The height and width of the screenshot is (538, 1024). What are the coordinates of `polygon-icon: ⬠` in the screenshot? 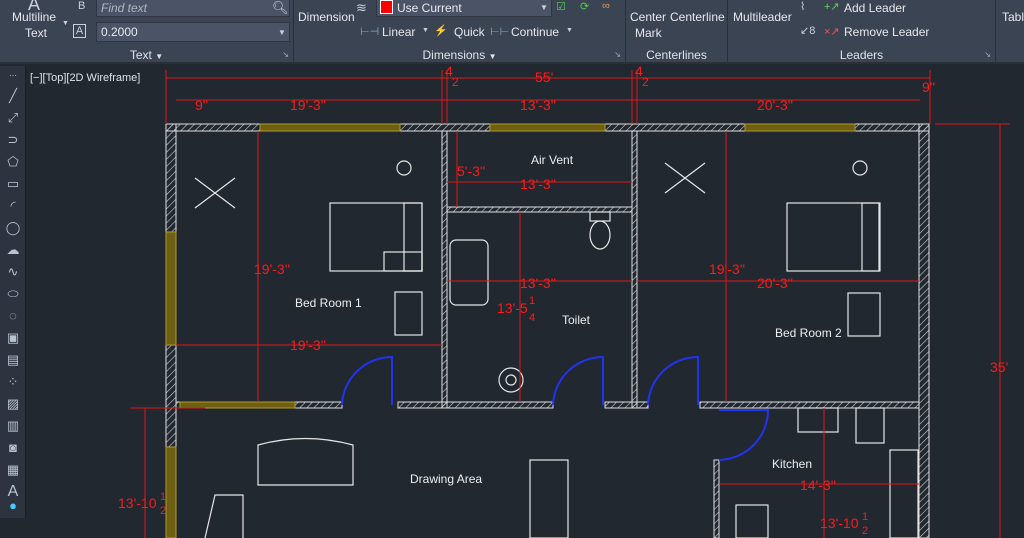 It's located at (13, 162).